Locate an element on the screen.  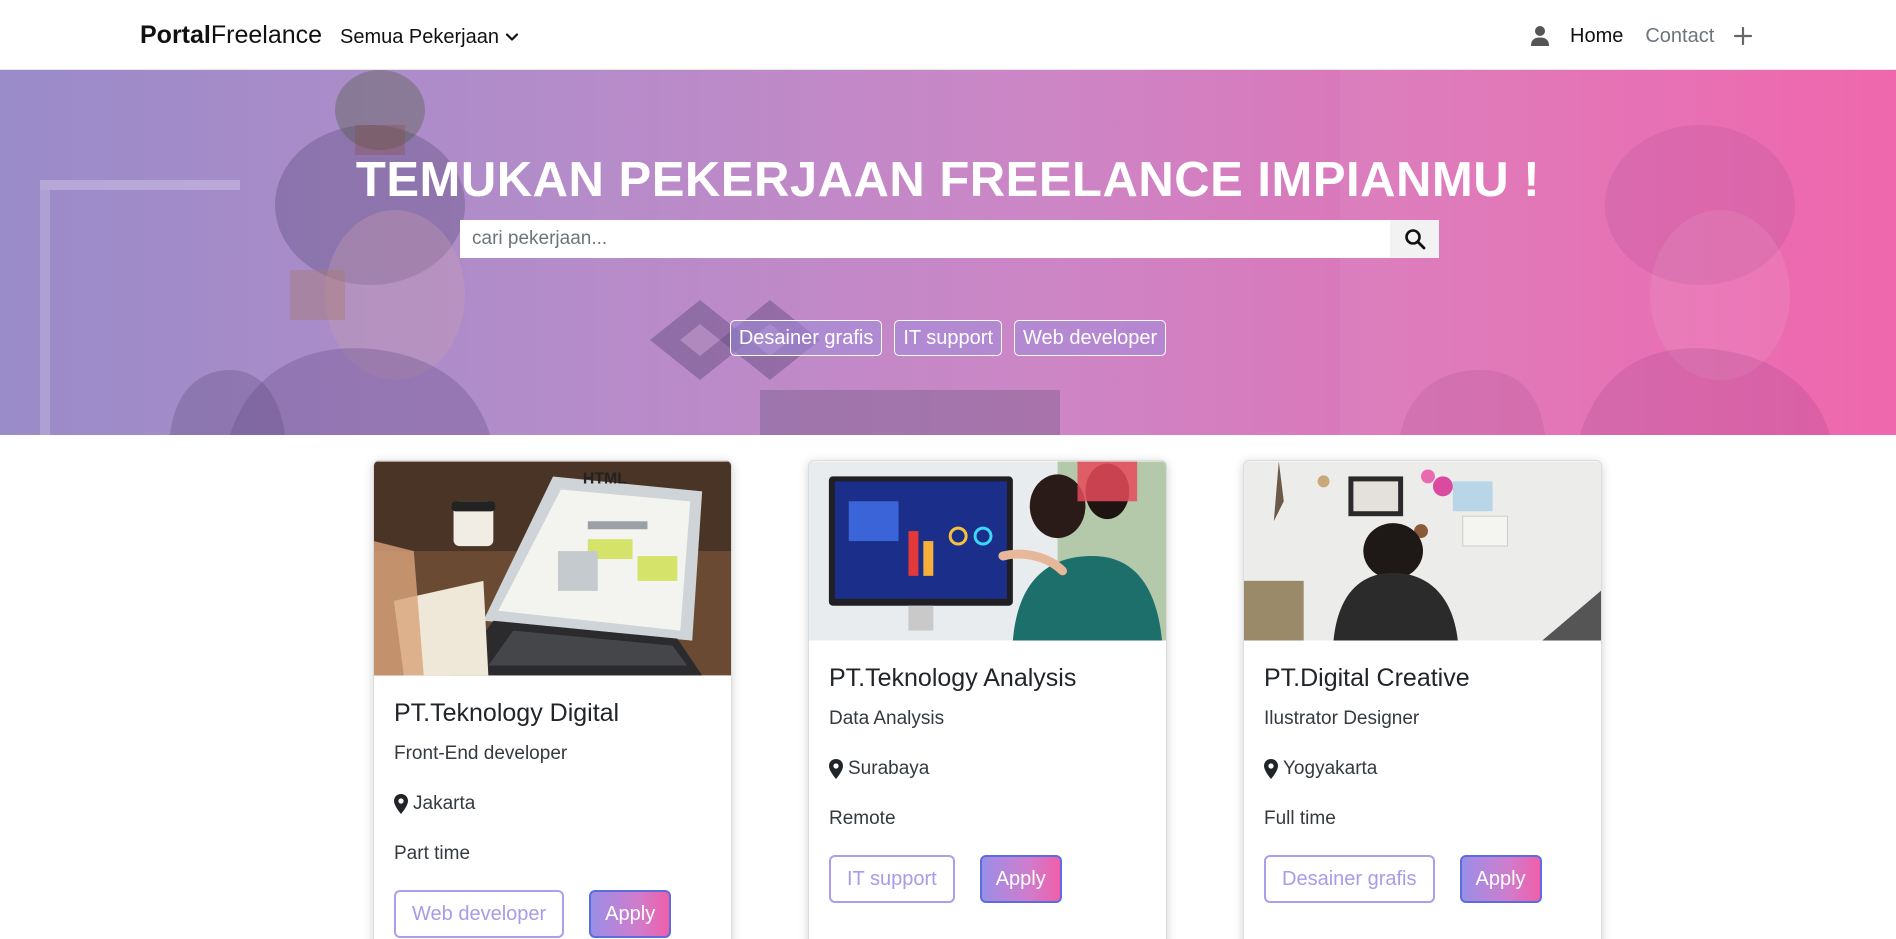
category-tags: Desainer grafis IT support Web developer is located at coordinates (948, 338).